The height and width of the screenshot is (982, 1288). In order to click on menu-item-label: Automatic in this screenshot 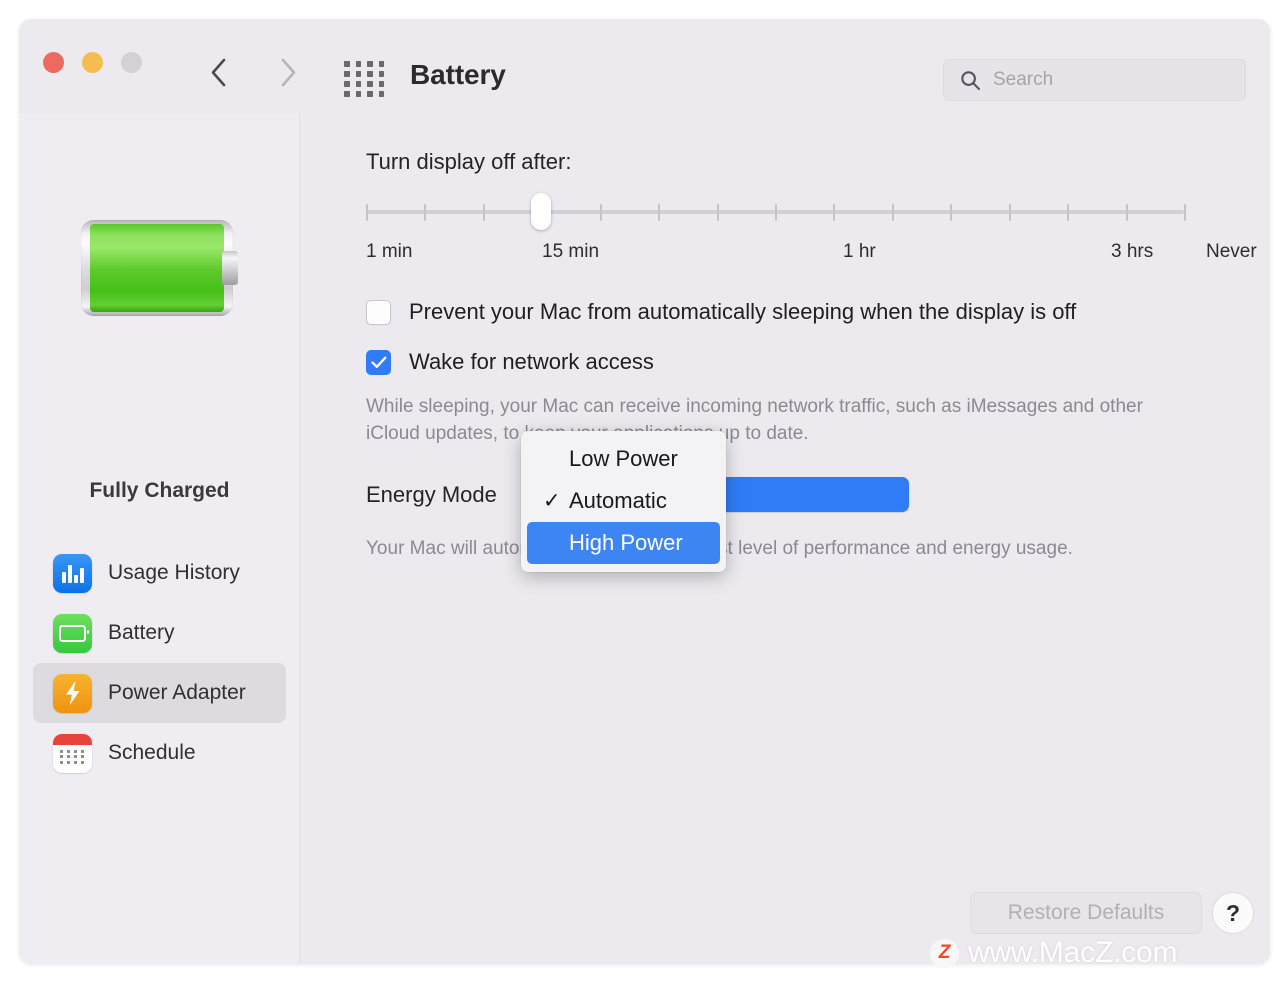, I will do `click(618, 500)`.